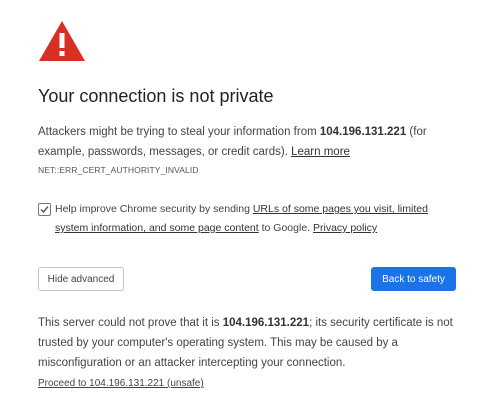 The height and width of the screenshot is (420, 500). I want to click on checkbox-text-1: Help improve Chrome security by sending, so click(154, 209).